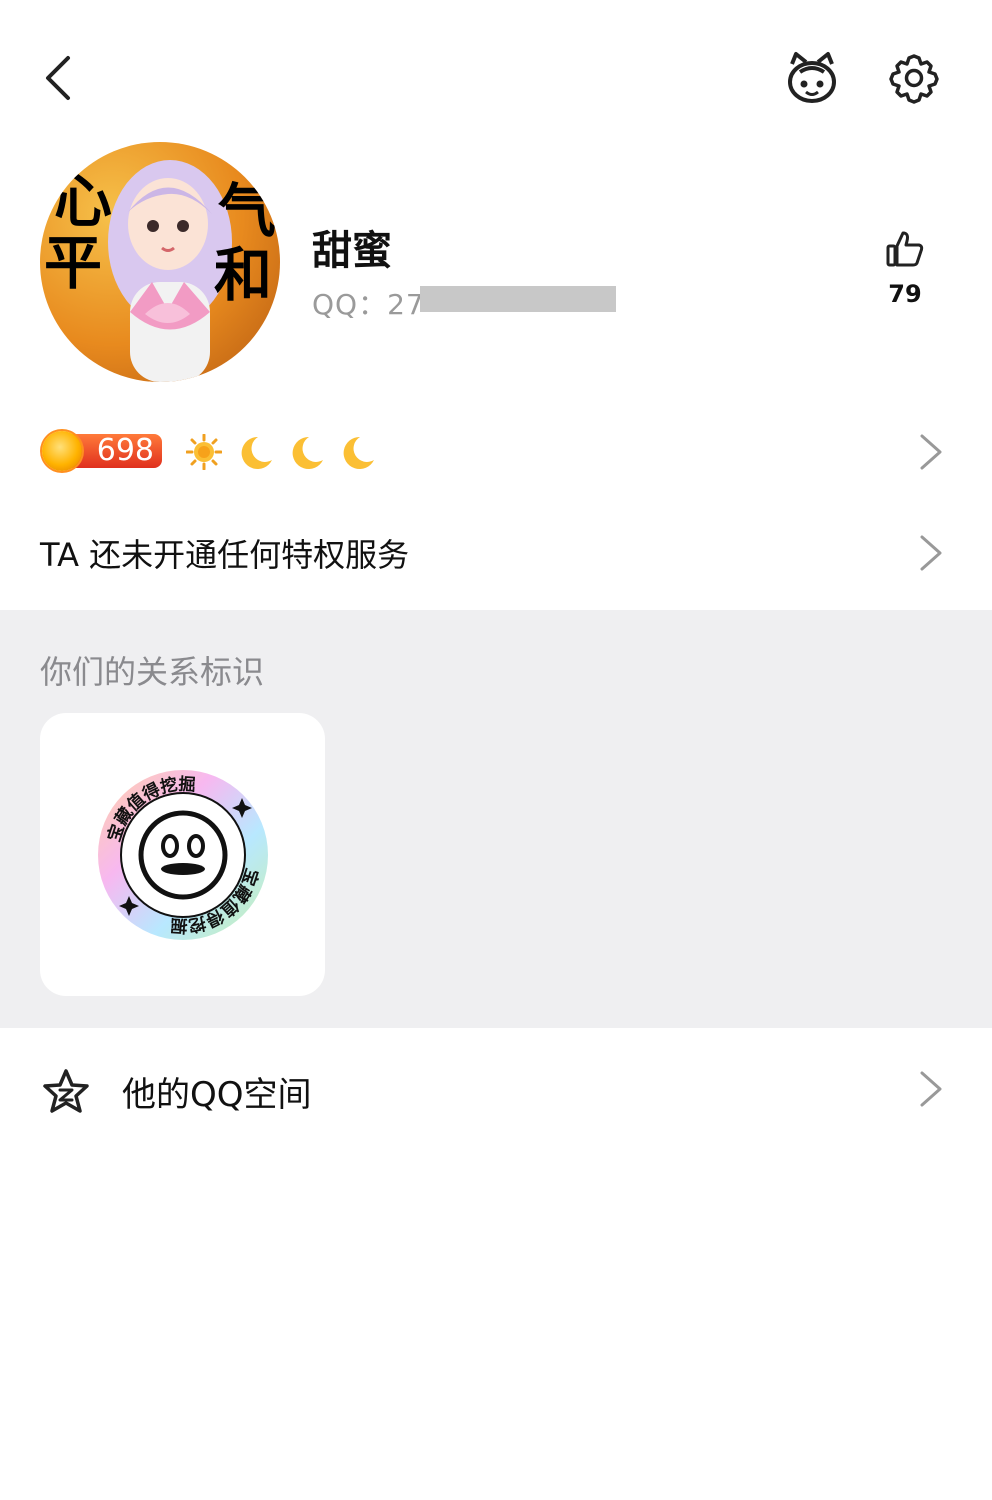 This screenshot has width=992, height=1500. I want to click on mascot-icon, so click(812, 77).